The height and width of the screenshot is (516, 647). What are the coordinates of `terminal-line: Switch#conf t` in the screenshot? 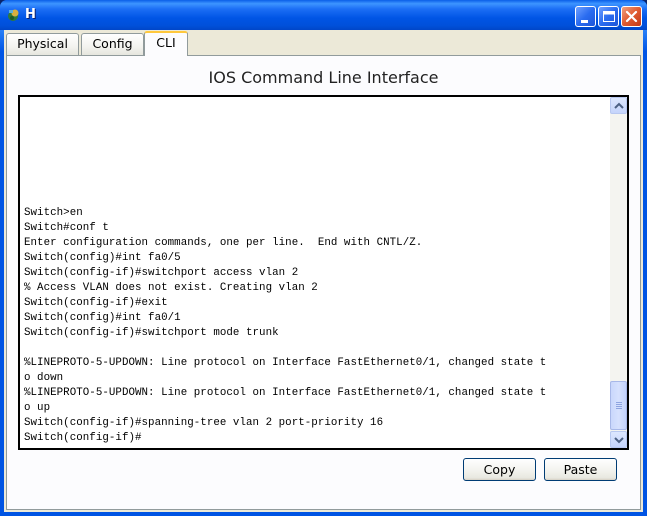 It's located at (66, 228).